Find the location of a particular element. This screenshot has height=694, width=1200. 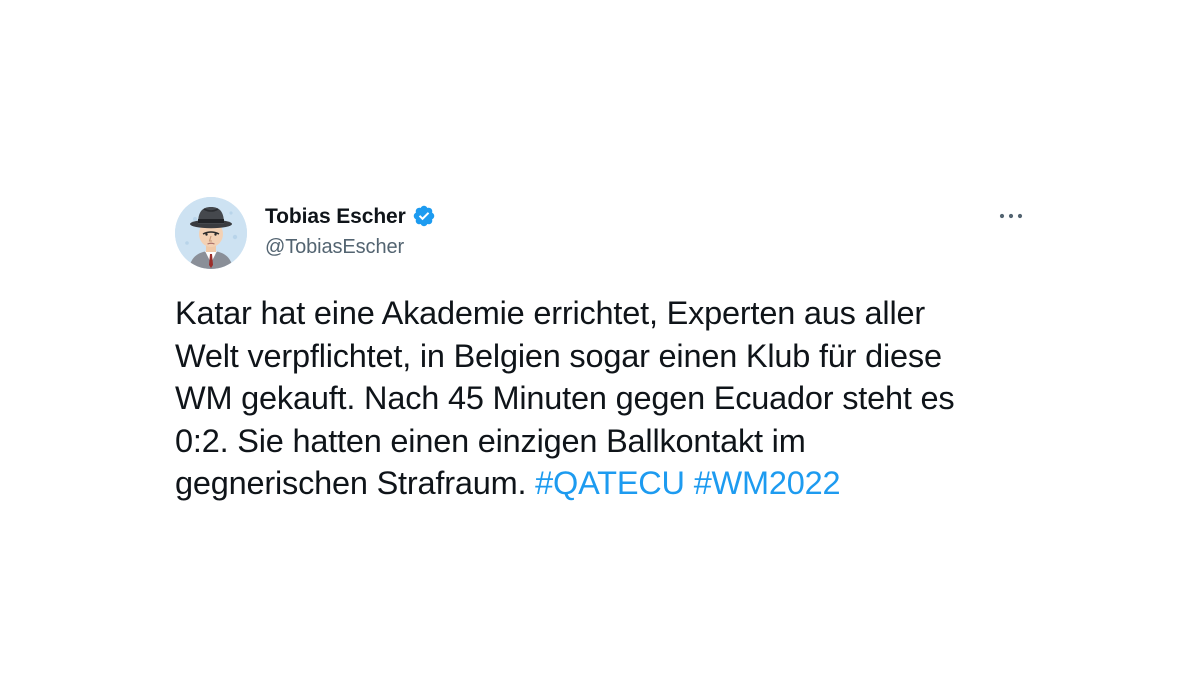

more-options-icon is located at coordinates (1011, 216).